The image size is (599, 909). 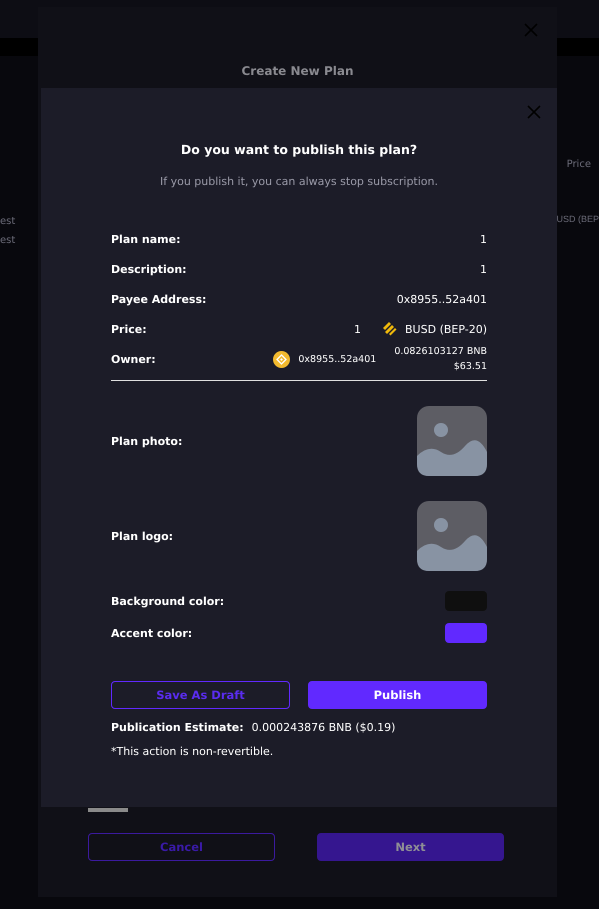 I want to click on modal-title: Create New Plan, so click(x=297, y=71).